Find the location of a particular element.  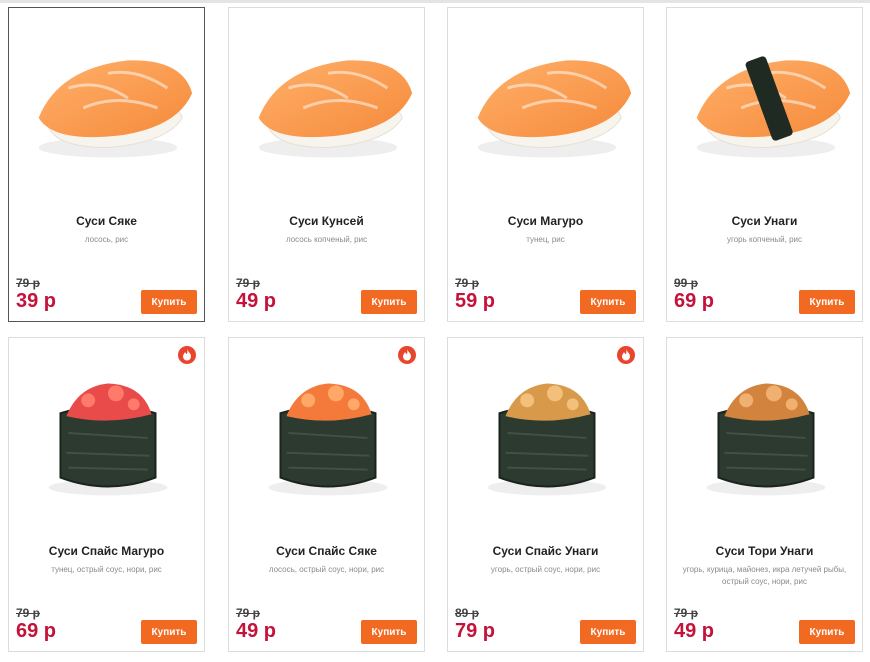

product-name: Суси Унаги is located at coordinates (764, 221).